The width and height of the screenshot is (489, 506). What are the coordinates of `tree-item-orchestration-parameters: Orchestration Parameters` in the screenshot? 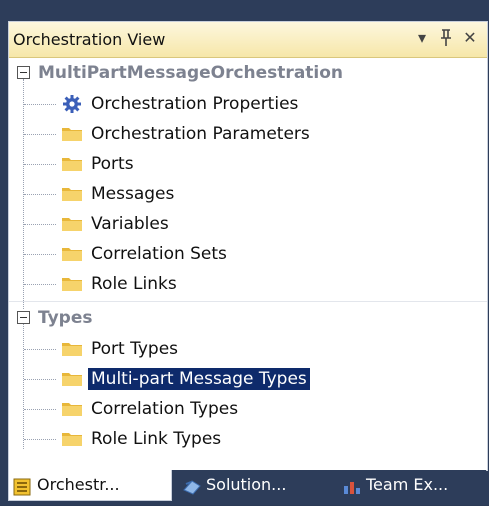 It's located at (248, 134).